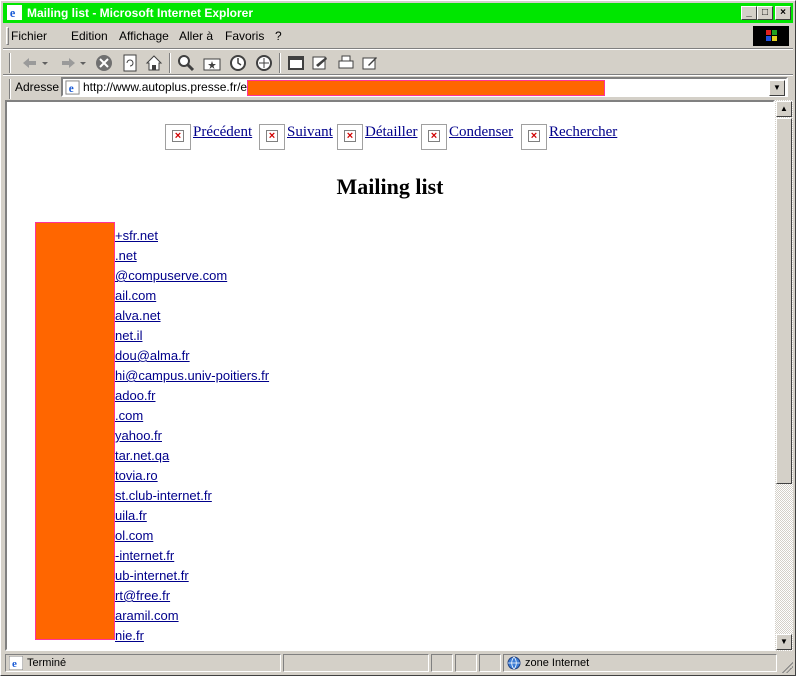 The width and height of the screenshot is (796, 676). What do you see at coordinates (370, 63) in the screenshot?
I see `edit-icon` at bounding box center [370, 63].